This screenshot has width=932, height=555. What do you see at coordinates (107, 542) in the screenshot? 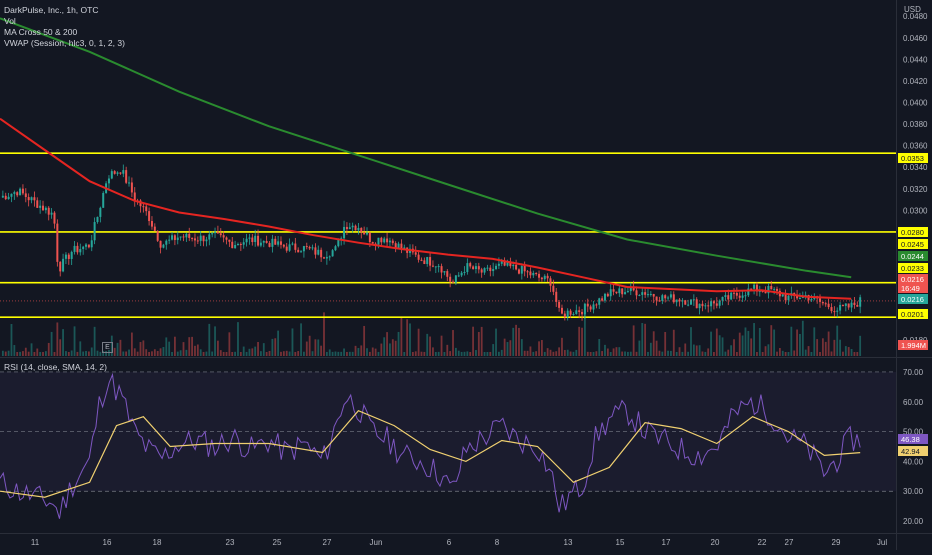
I see `time-tick: 16` at bounding box center [107, 542].